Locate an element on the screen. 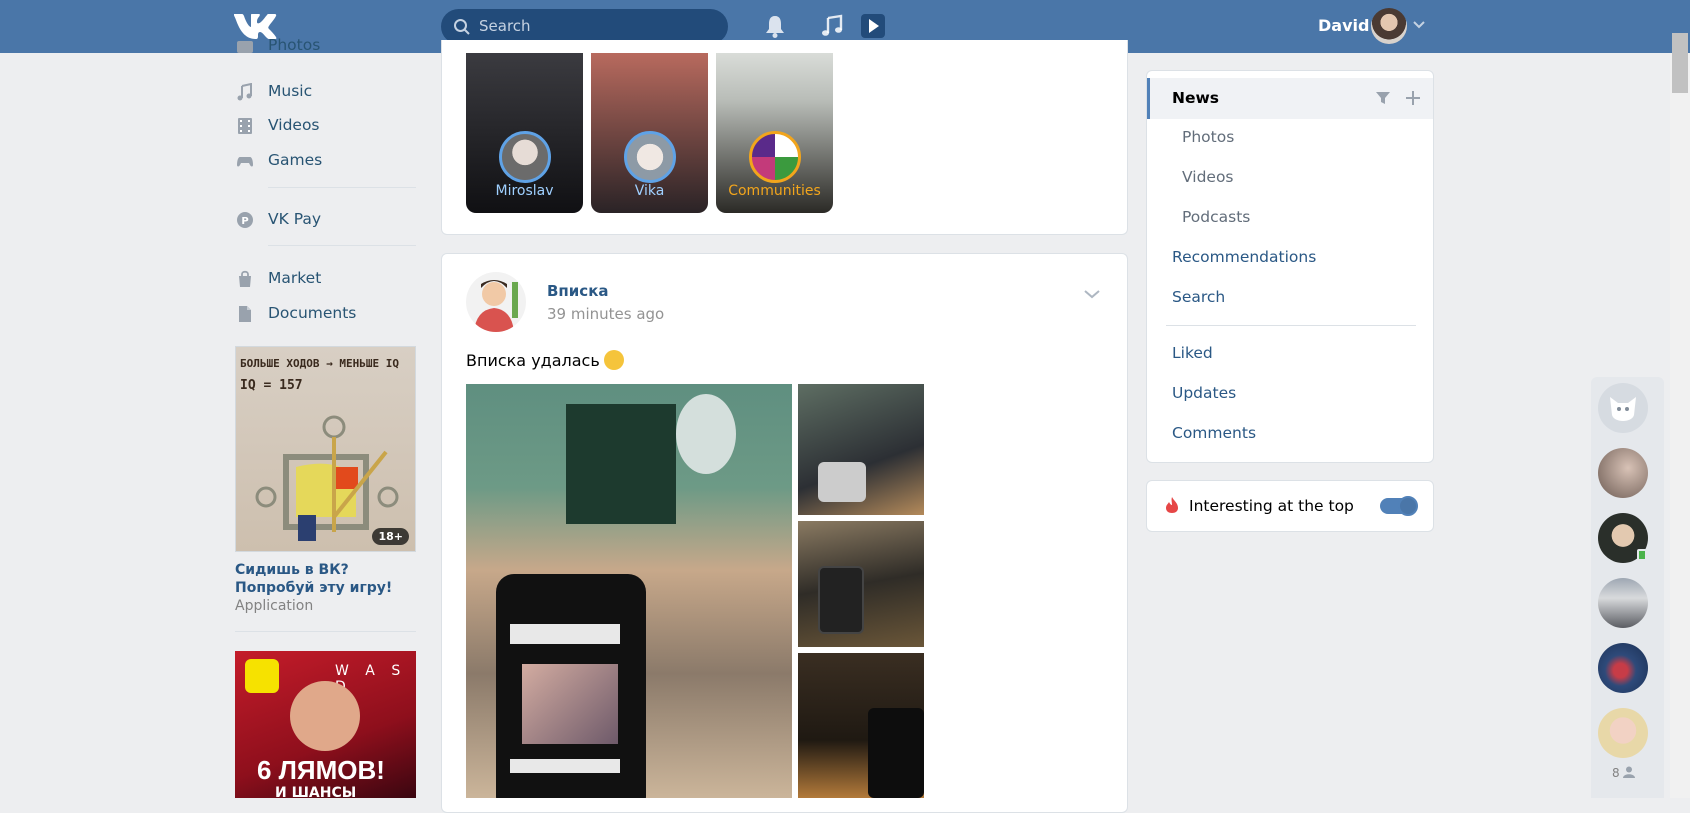  post-avatar-illustration is located at coordinates (496, 306).